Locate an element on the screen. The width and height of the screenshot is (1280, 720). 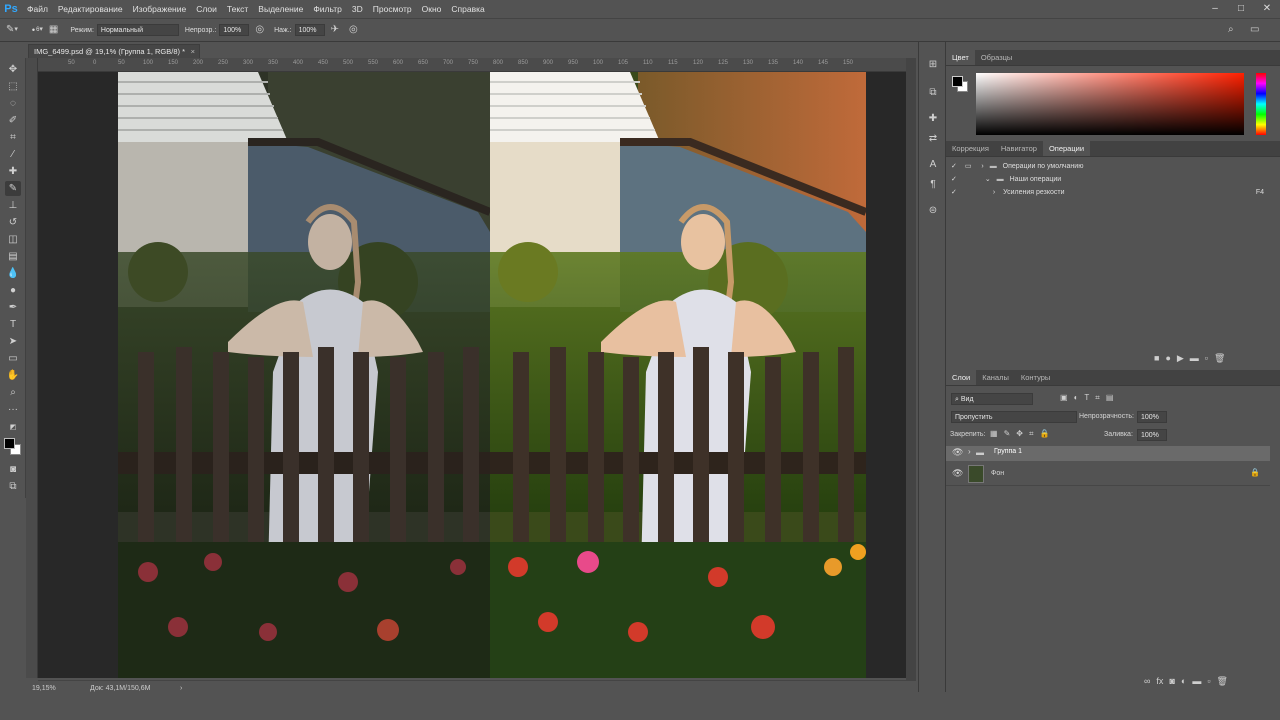
adjustments-icon: ⇄ is located at coordinates (933, 139).